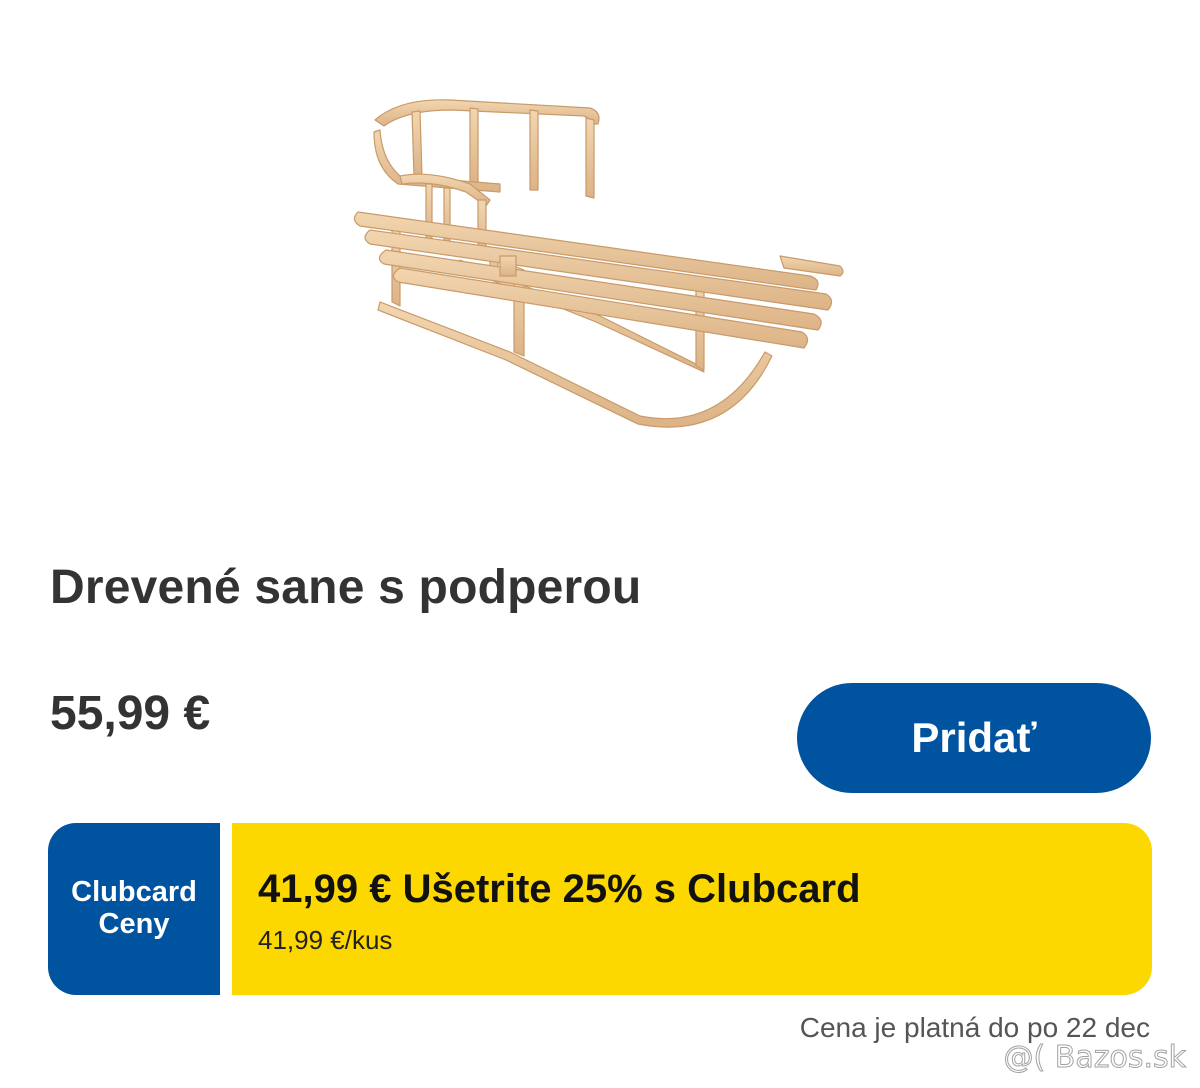  I want to click on add-to-cart-button: Pridať, so click(974, 738).